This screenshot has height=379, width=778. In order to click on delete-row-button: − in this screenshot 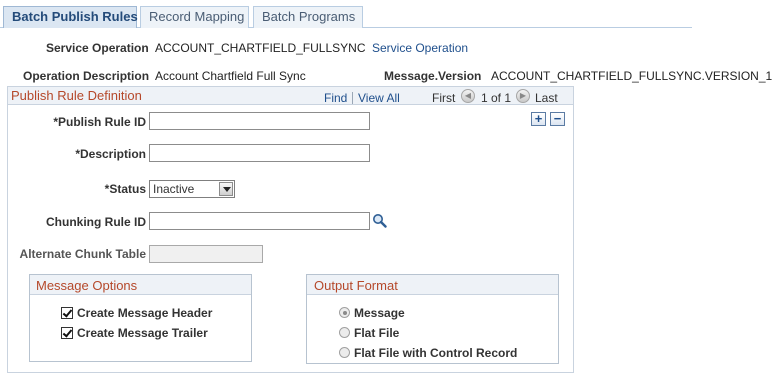, I will do `click(557, 119)`.